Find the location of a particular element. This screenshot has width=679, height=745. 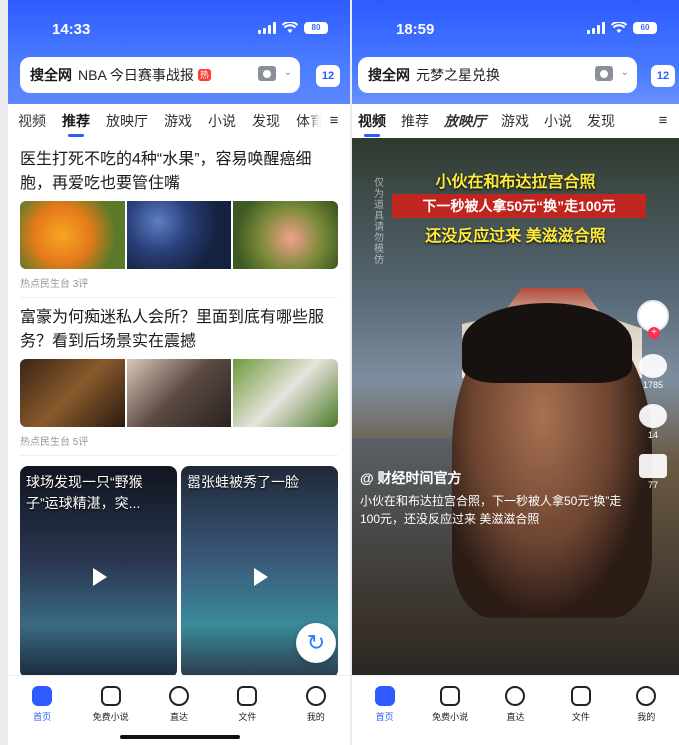

download-icon is located at coordinates (580, 696).